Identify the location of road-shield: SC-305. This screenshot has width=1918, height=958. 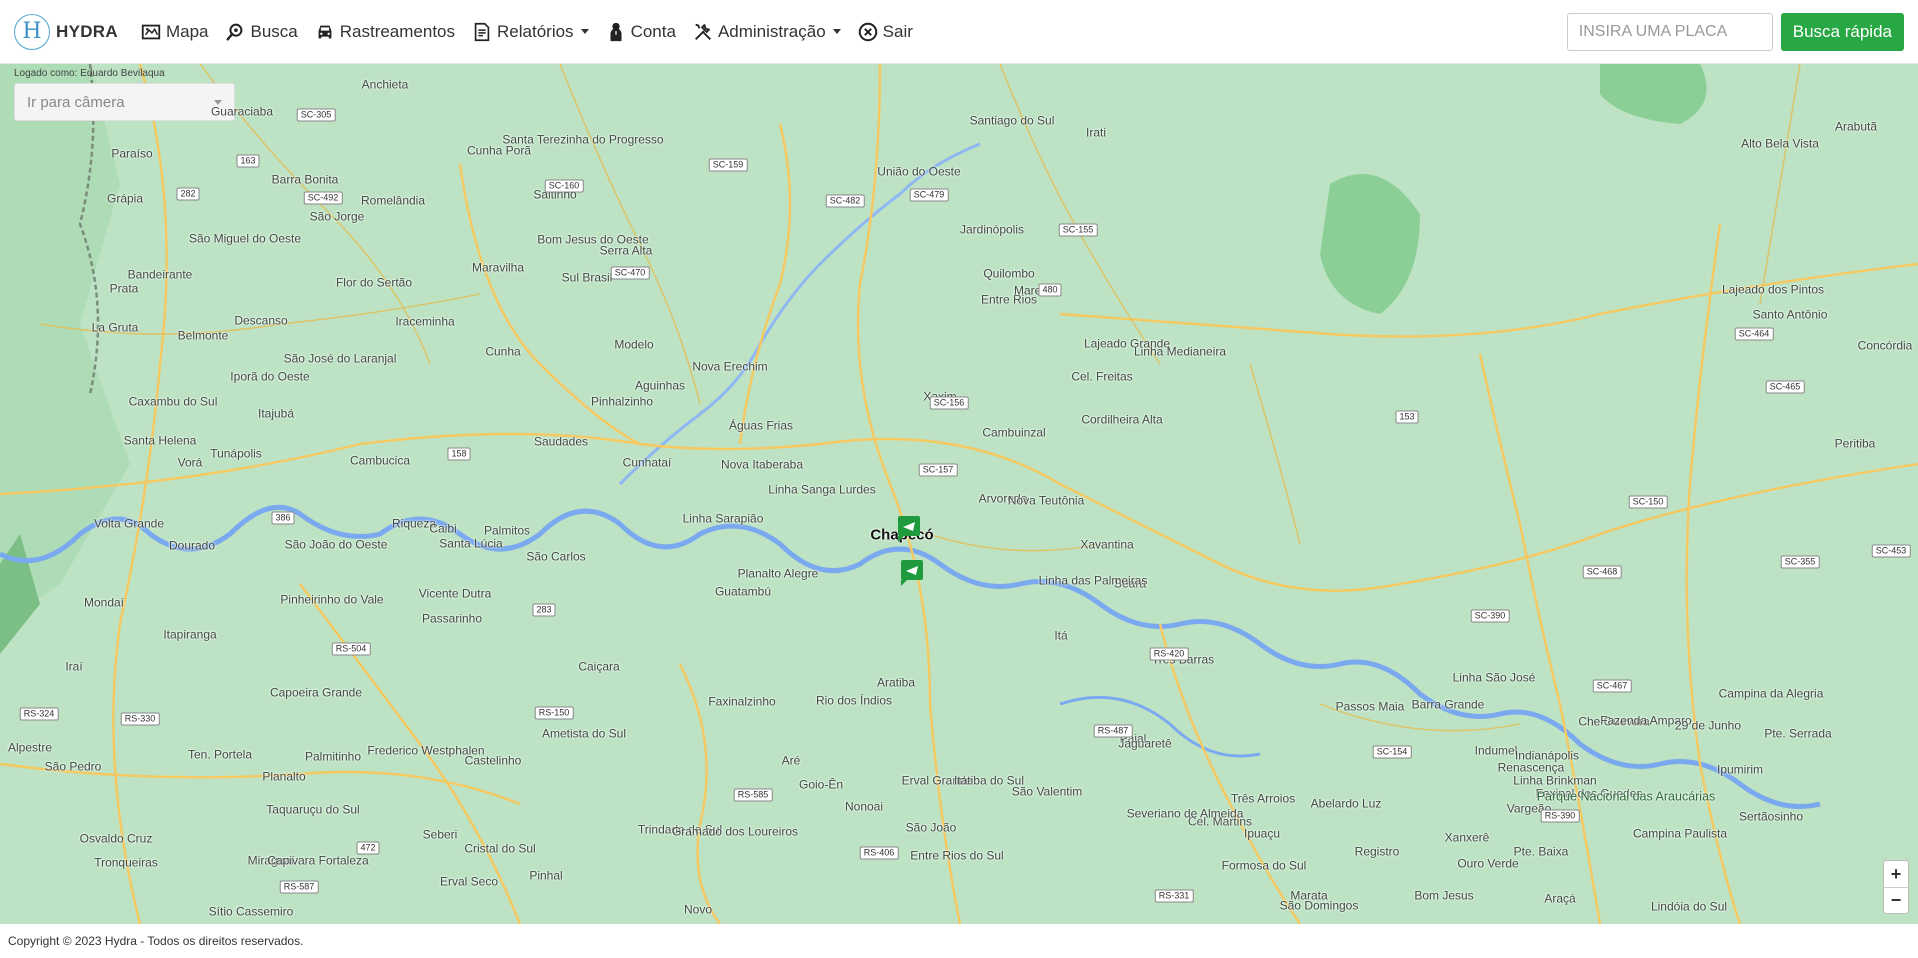
(316, 115).